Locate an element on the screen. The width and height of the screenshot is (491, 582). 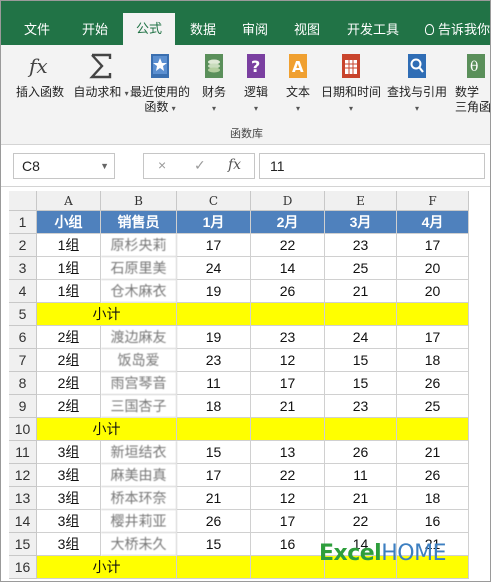
tab-view: 视图 is located at coordinates (307, 29).